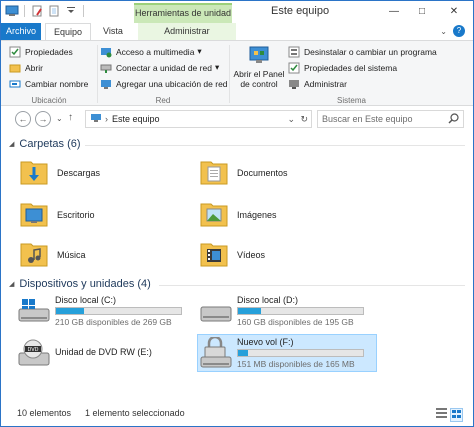  I want to click on computer-icon, so click(12, 11).